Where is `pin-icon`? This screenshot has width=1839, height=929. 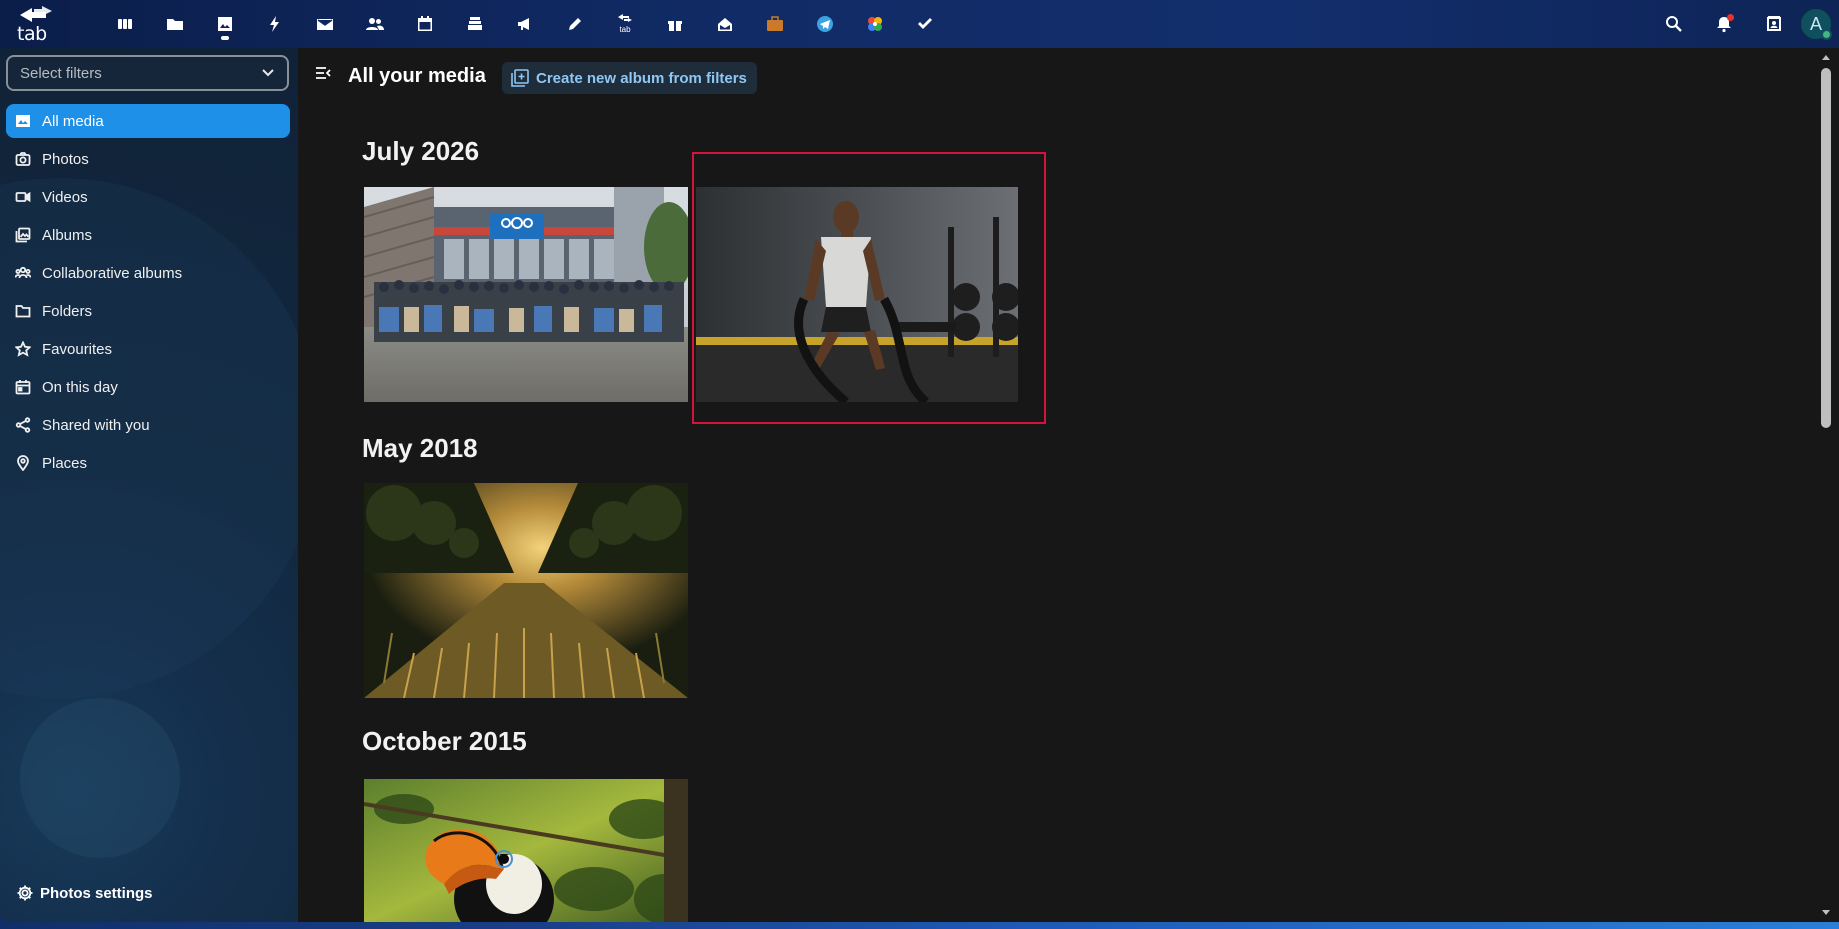
pin-icon is located at coordinates (23, 463).